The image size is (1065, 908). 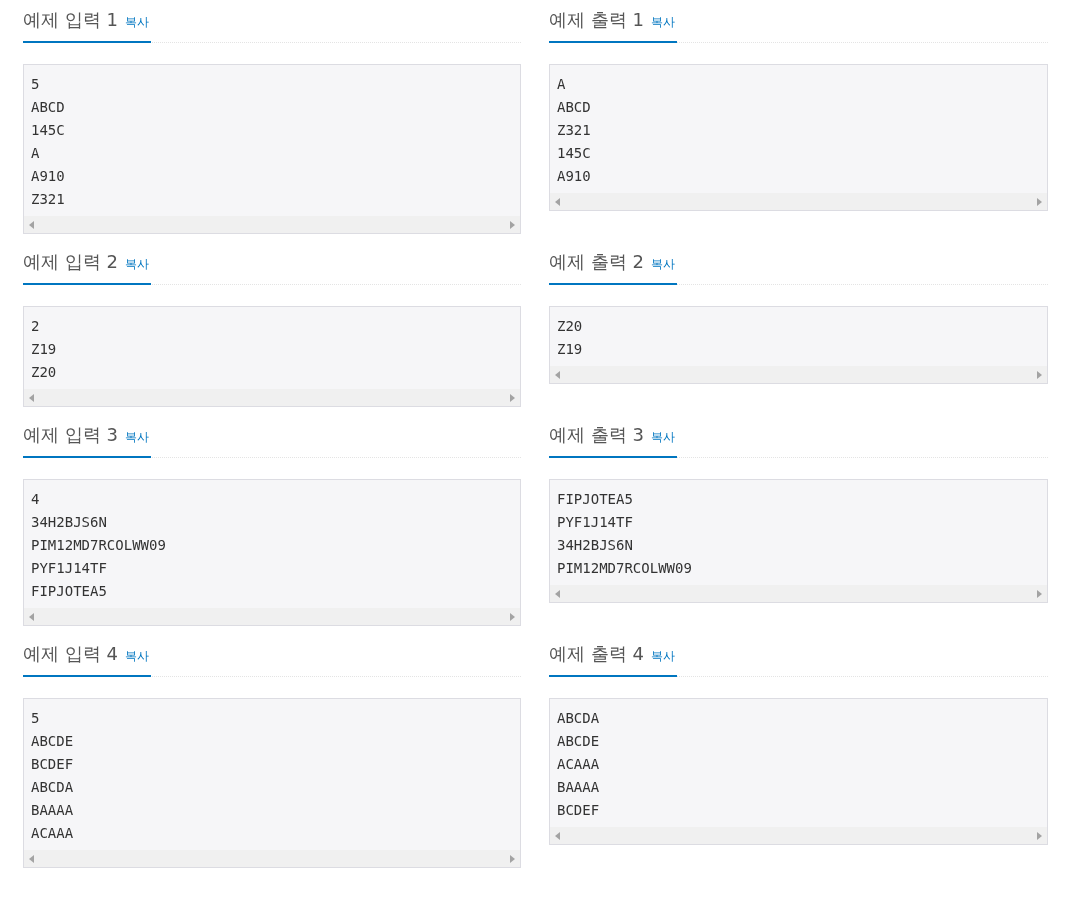 What do you see at coordinates (44, 349) in the screenshot?
I see `sample-text: 2 Z19 Z20` at bounding box center [44, 349].